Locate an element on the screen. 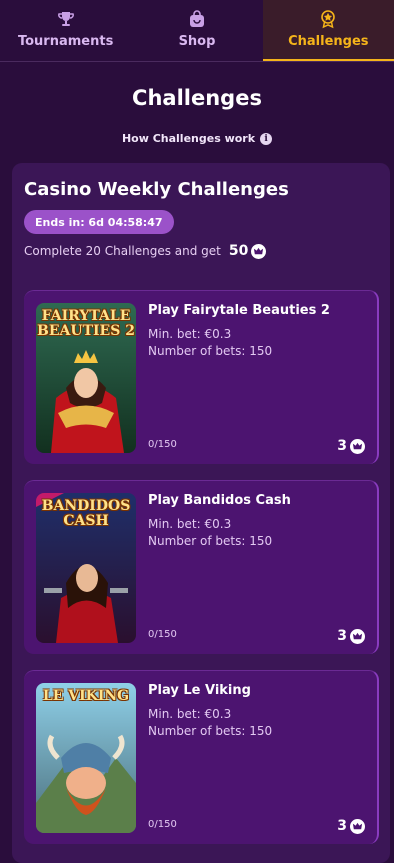  top-tab-bar: Tournaments Shop Challenges is located at coordinates (197, 31).